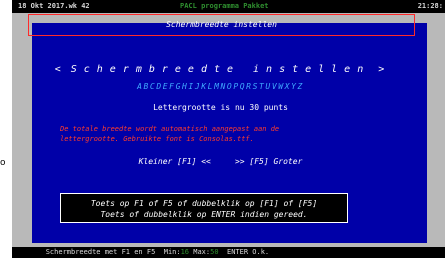  What do you see at coordinates (220, 86) in the screenshot?
I see `alphabet-sample: ABCDEFGHIJKLMNOPQRSTUVWXYZ` at bounding box center [220, 86].